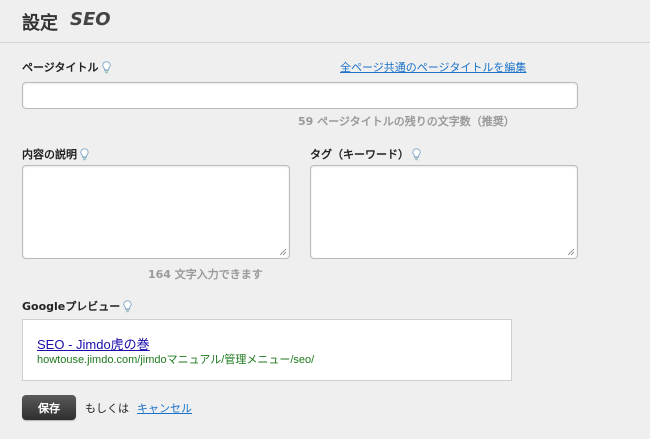 This screenshot has width=650, height=439. What do you see at coordinates (107, 408) in the screenshot?
I see `or-text: もしくは` at bounding box center [107, 408].